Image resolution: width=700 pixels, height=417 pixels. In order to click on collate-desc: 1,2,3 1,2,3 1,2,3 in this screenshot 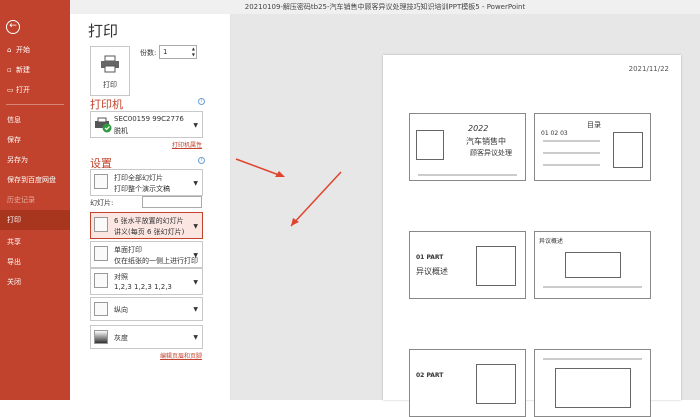, I will do `click(143, 287)`.